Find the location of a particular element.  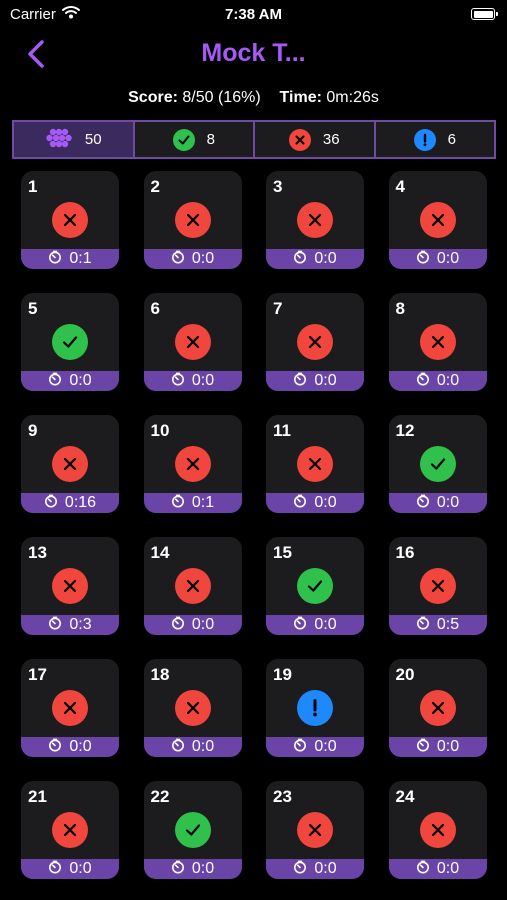

question-time-bar: 0:16 is located at coordinates (70, 503).